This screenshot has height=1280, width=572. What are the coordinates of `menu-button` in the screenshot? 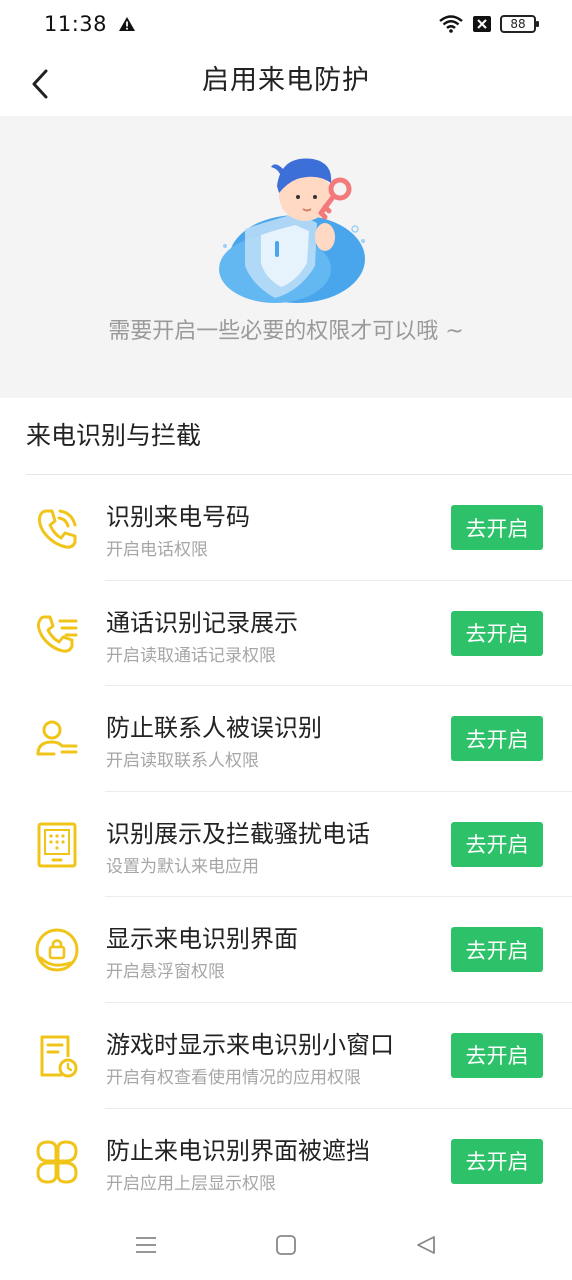 It's located at (146, 1245).